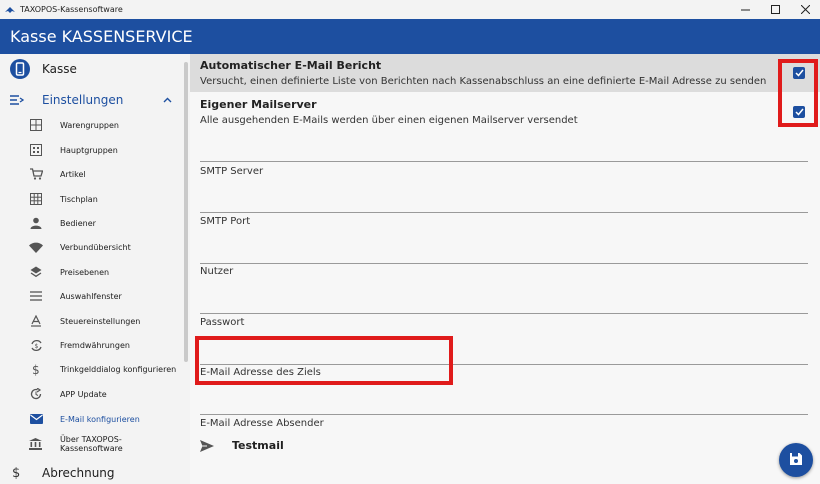 The image size is (820, 484). Describe the element at coordinates (36, 296) in the screenshot. I see `menu-lines-icon` at that location.